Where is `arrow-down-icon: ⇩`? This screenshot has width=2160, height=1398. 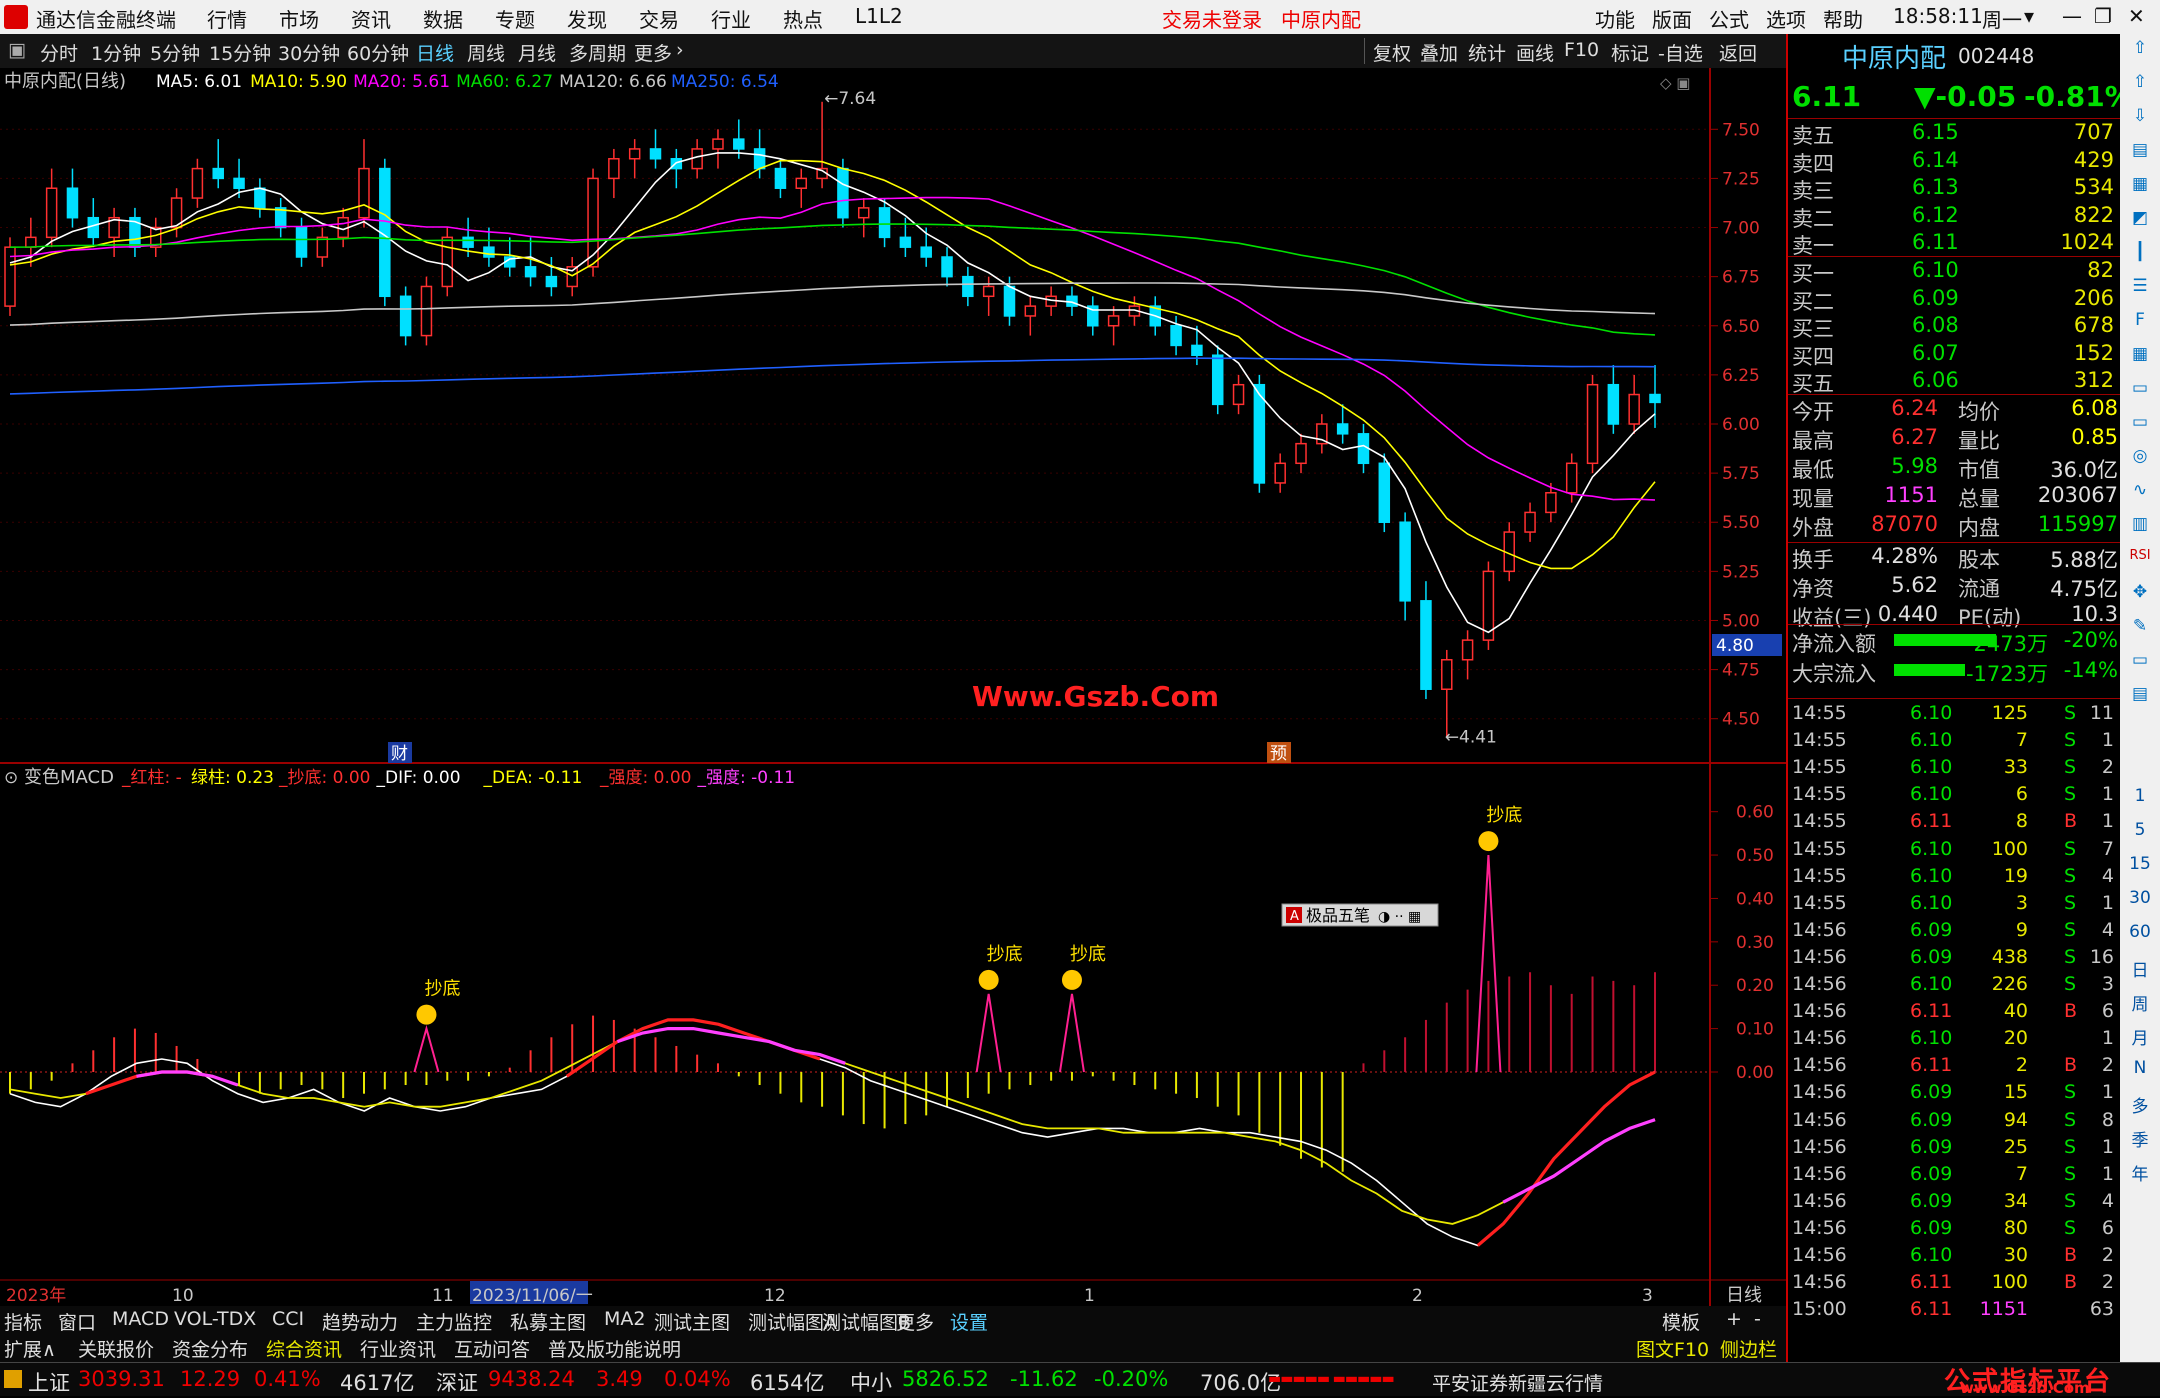 arrow-down-icon: ⇩ is located at coordinates (2140, 116).